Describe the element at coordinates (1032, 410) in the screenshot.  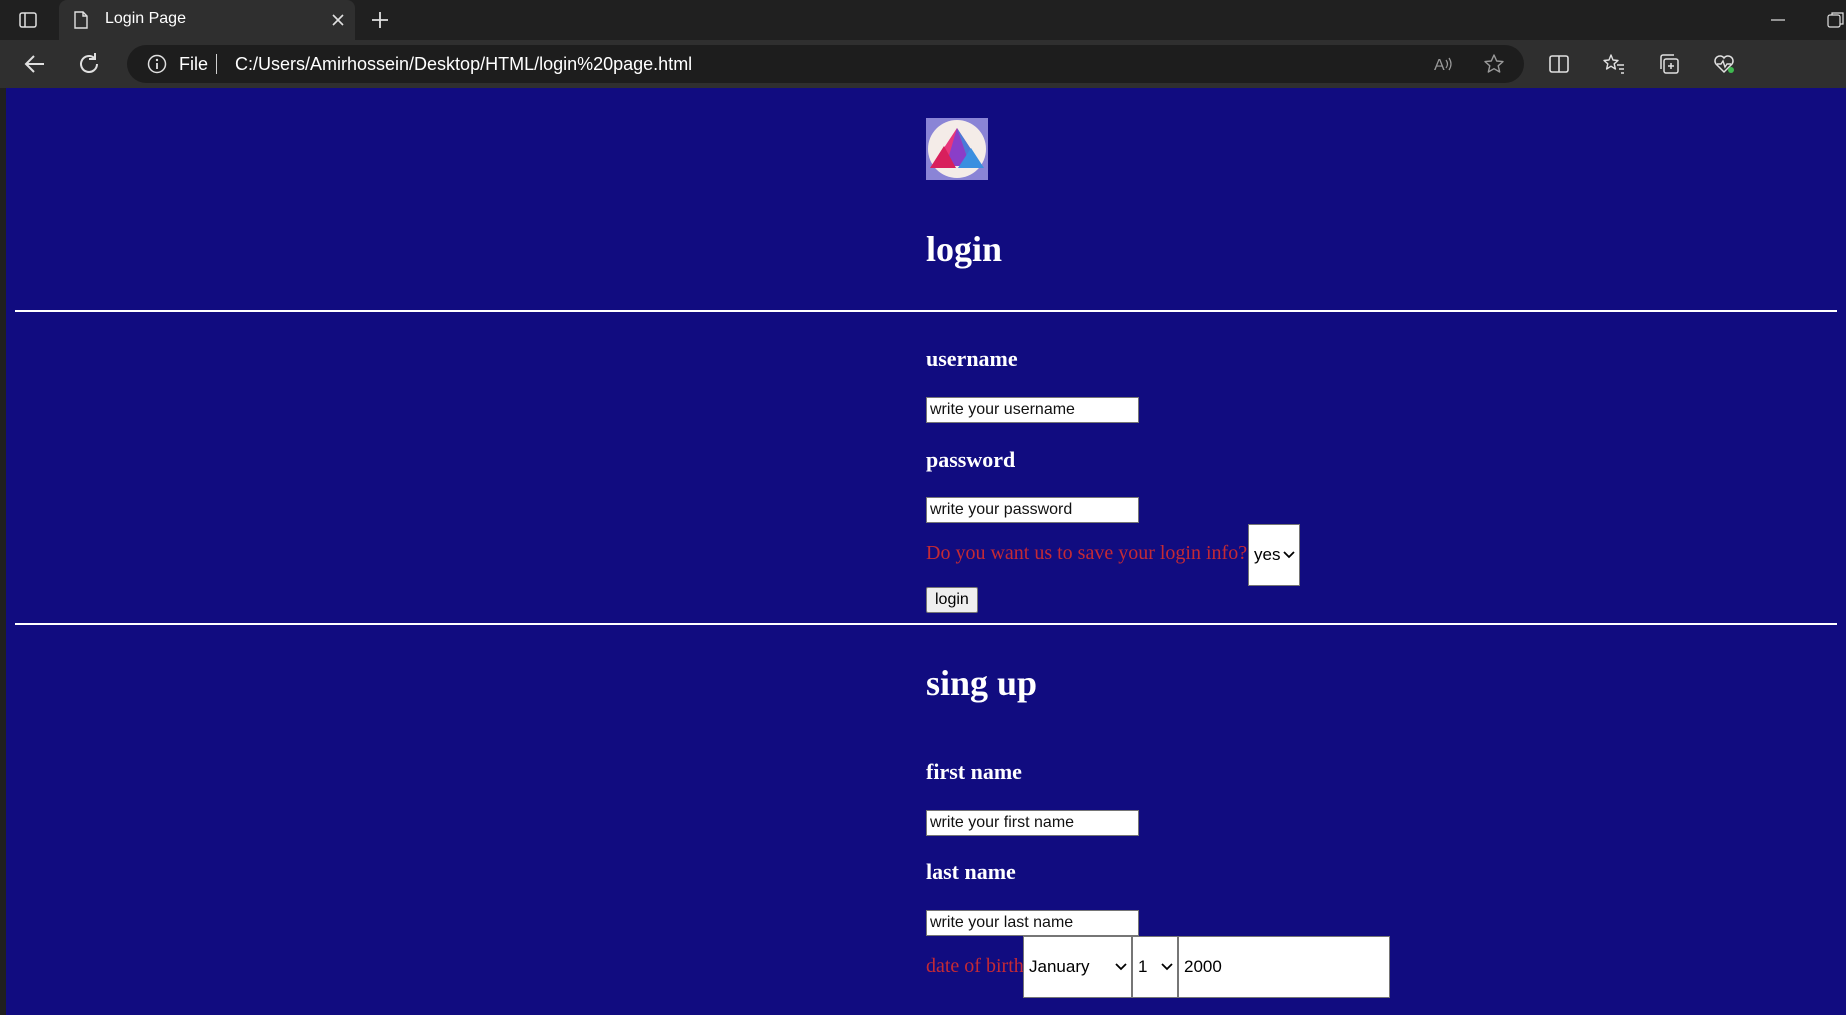
I see `username-input` at that location.